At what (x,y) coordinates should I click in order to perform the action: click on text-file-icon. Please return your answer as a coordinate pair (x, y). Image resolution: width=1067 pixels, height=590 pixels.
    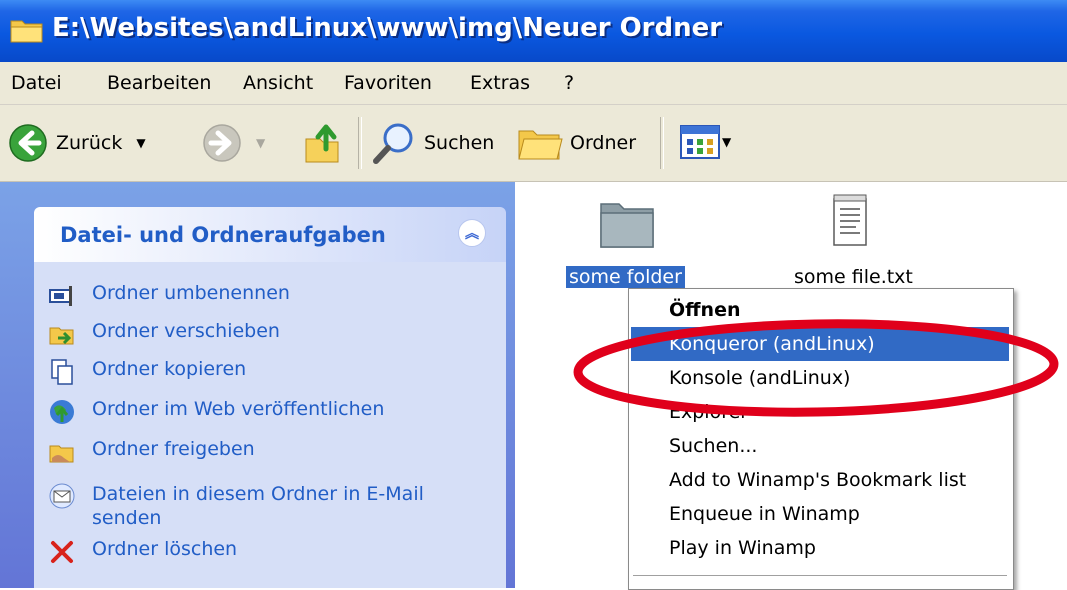
    Looking at the image, I should click on (850, 220).